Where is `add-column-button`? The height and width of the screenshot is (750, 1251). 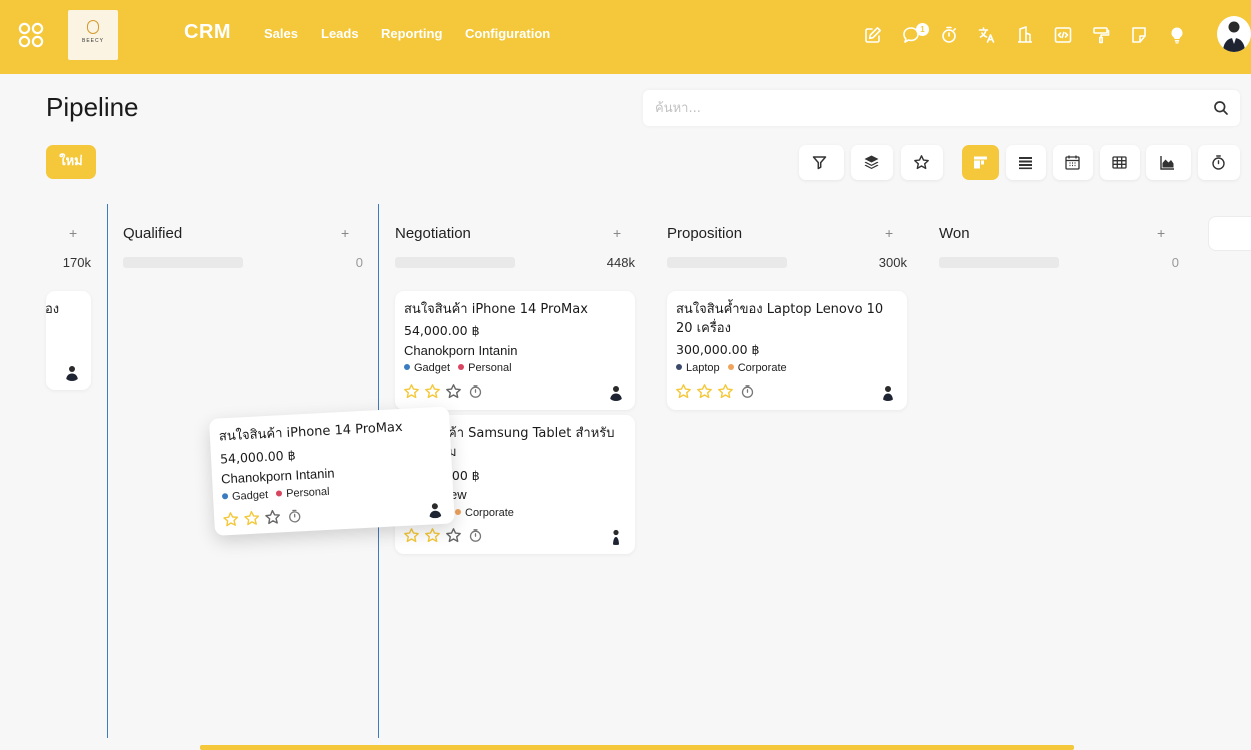 add-column-button is located at coordinates (1229, 233).